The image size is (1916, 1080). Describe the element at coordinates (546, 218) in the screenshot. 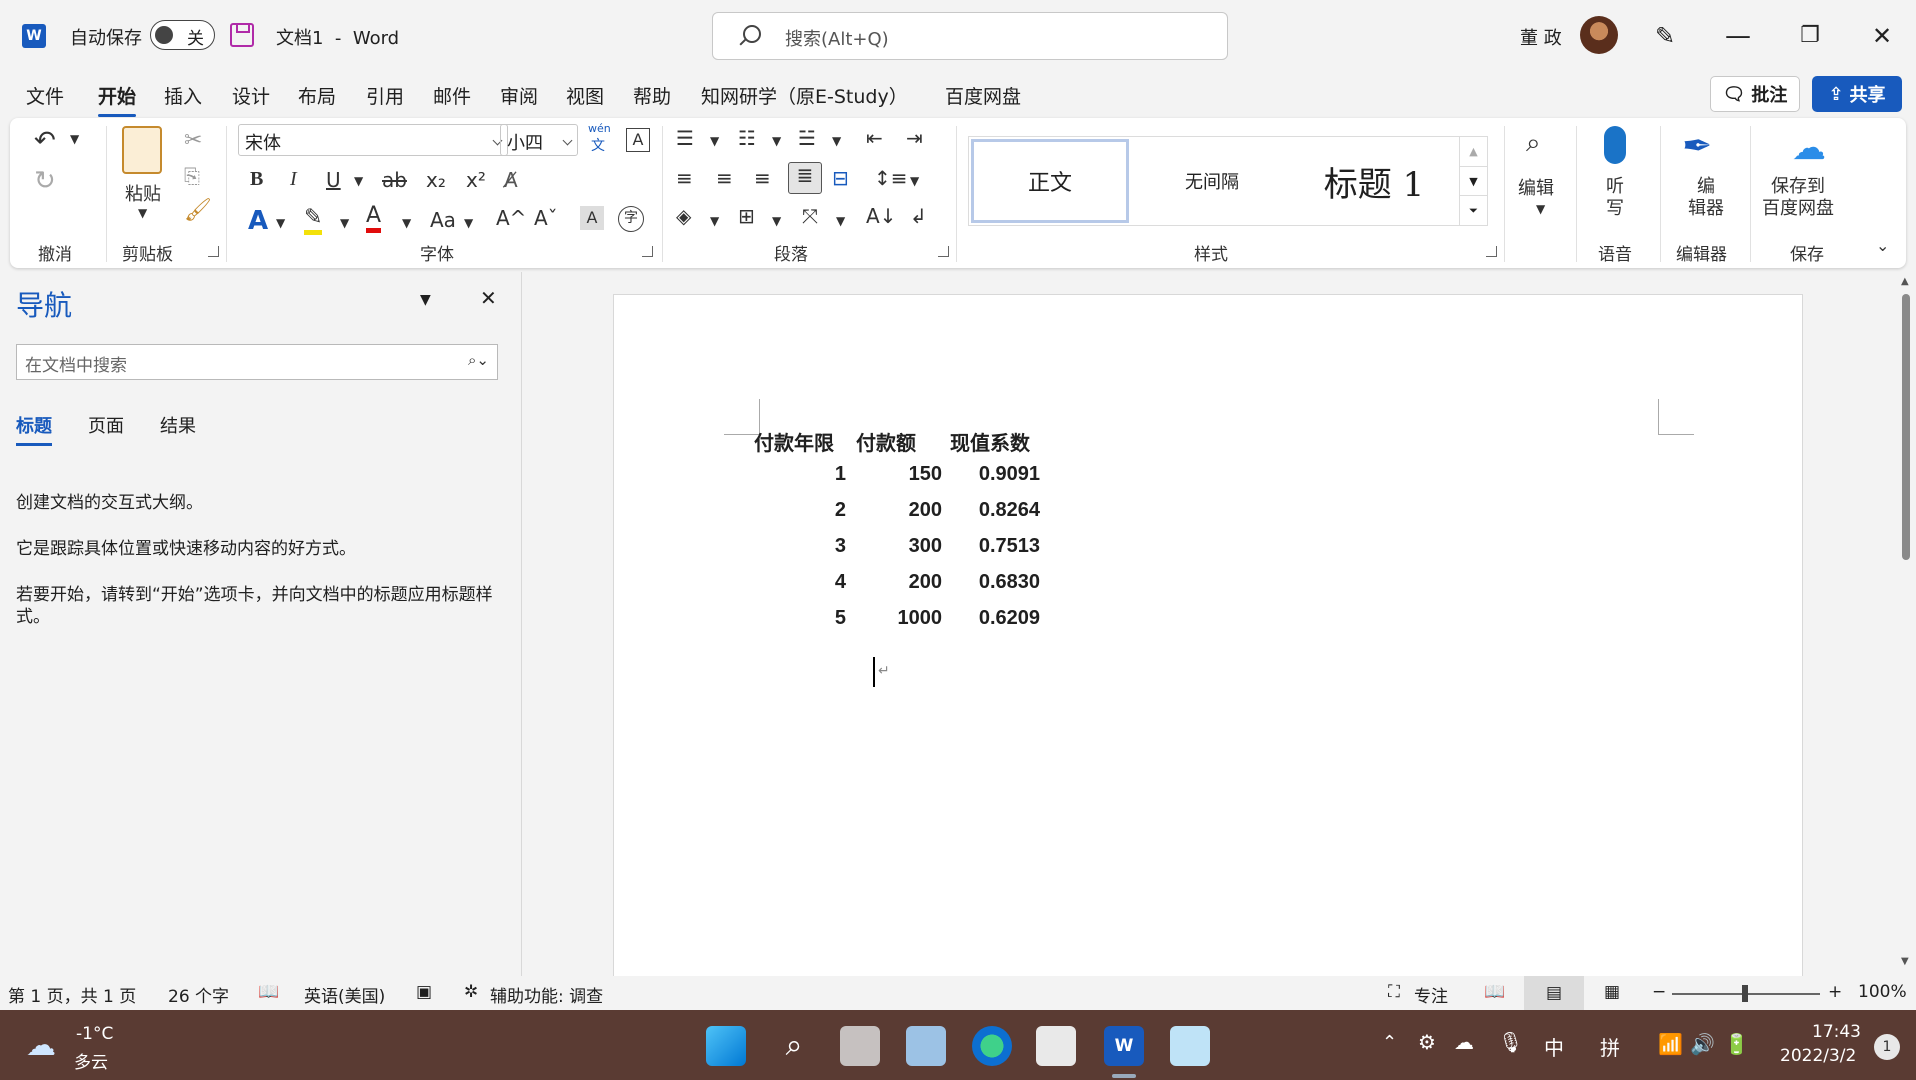

I see `shrink-font-button: Aˇ` at that location.